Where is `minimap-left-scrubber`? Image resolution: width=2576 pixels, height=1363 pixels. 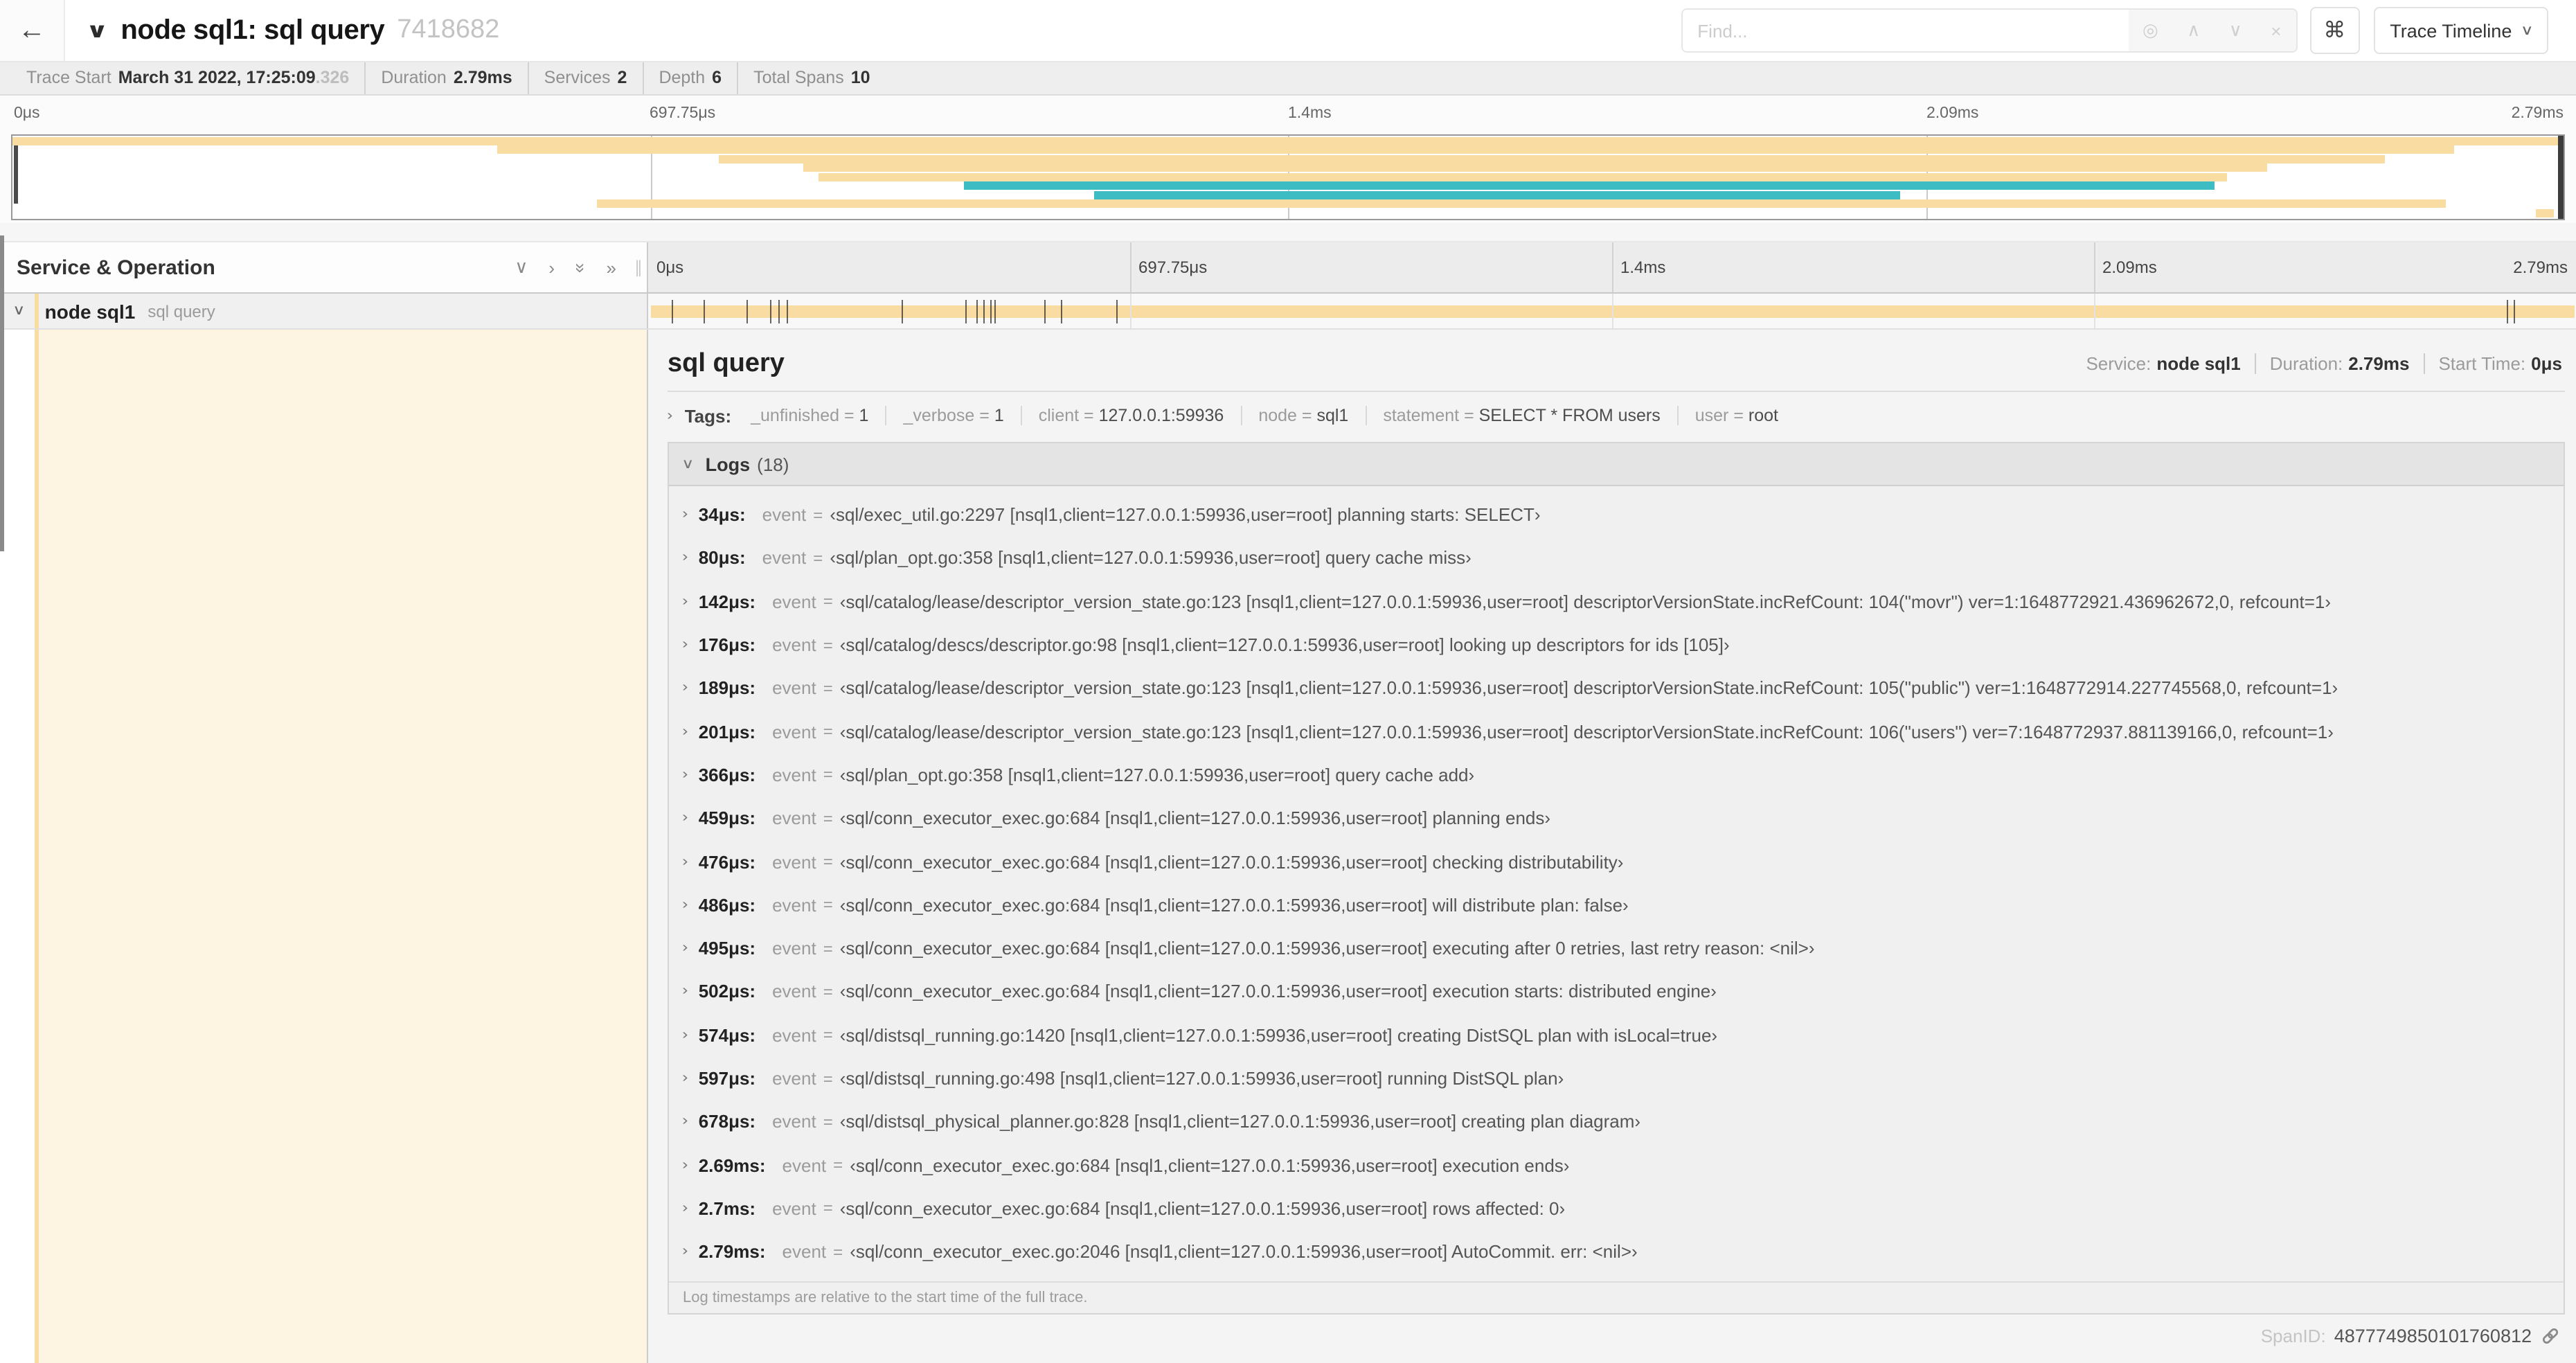 minimap-left-scrubber is located at coordinates (16, 173).